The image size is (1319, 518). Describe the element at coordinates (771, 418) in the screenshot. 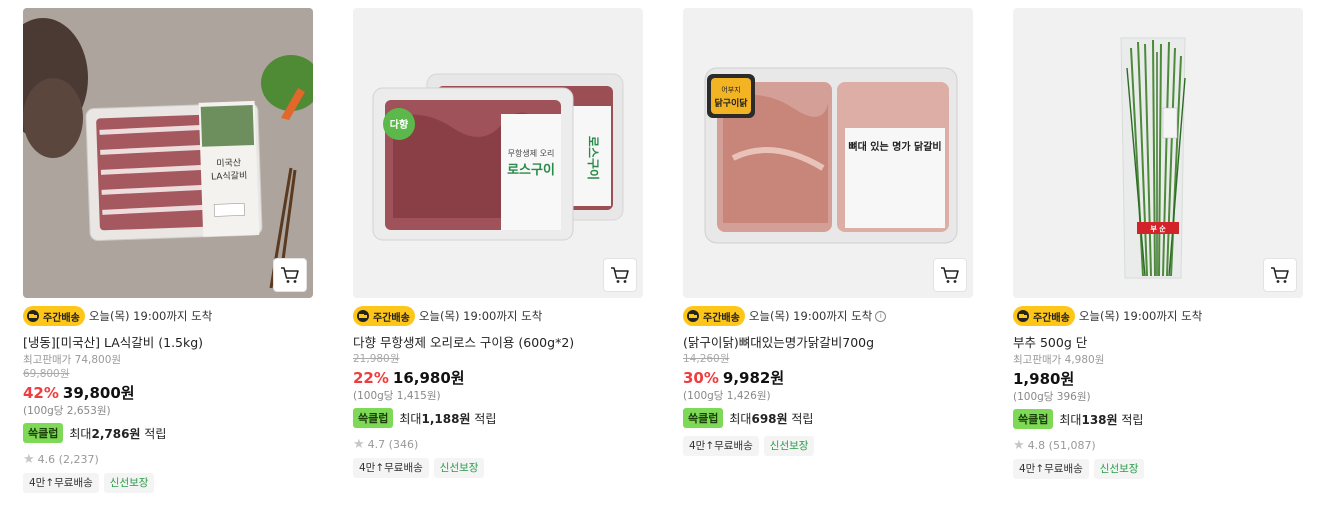

I see `reward-text: 최대698원 적립` at that location.